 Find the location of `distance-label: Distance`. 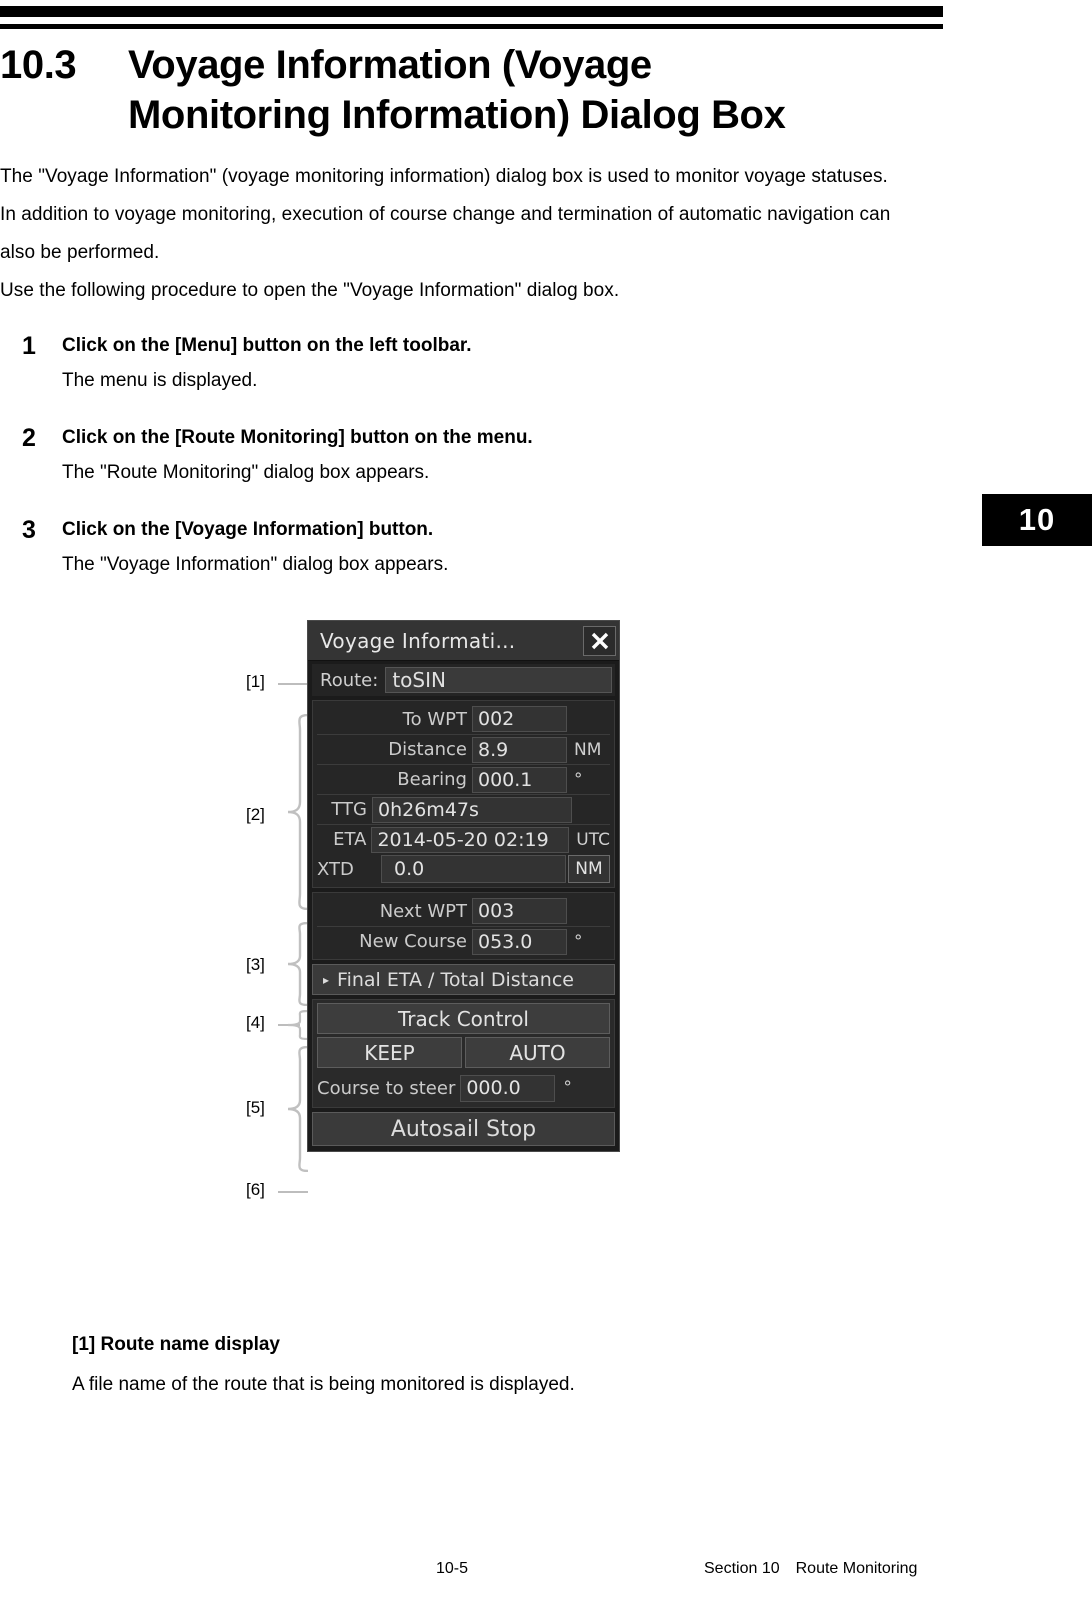

distance-label: Distance is located at coordinates (427, 749).